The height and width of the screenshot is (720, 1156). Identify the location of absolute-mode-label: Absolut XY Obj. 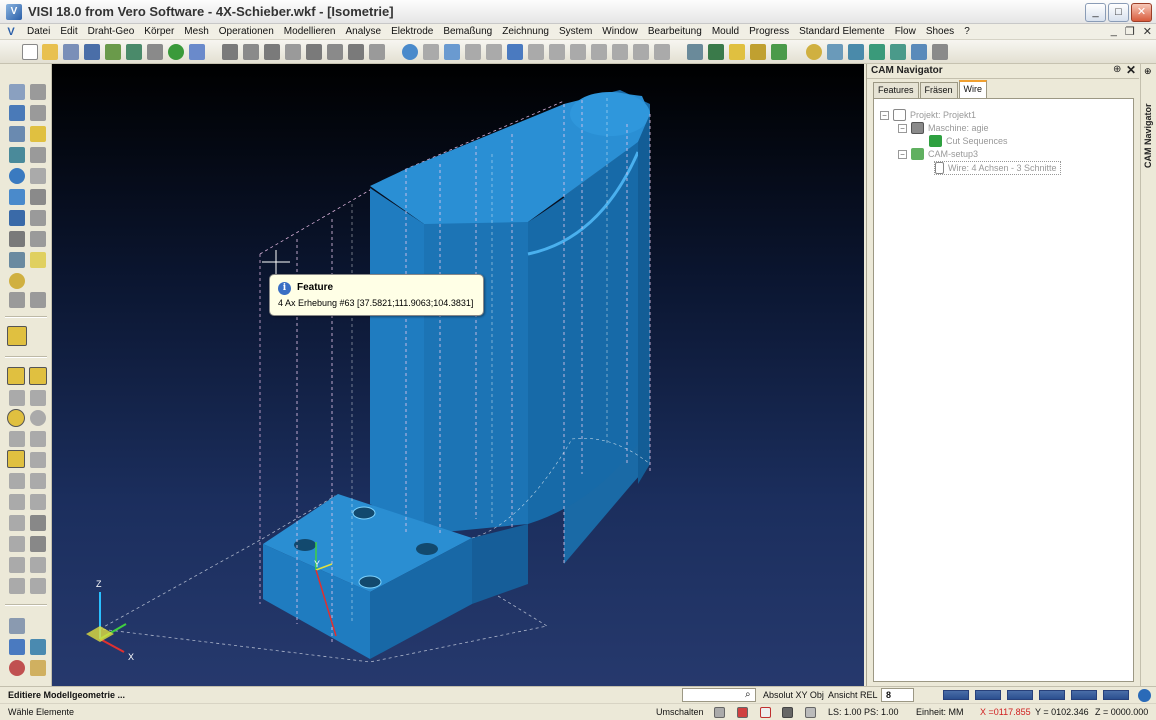
(793, 695).